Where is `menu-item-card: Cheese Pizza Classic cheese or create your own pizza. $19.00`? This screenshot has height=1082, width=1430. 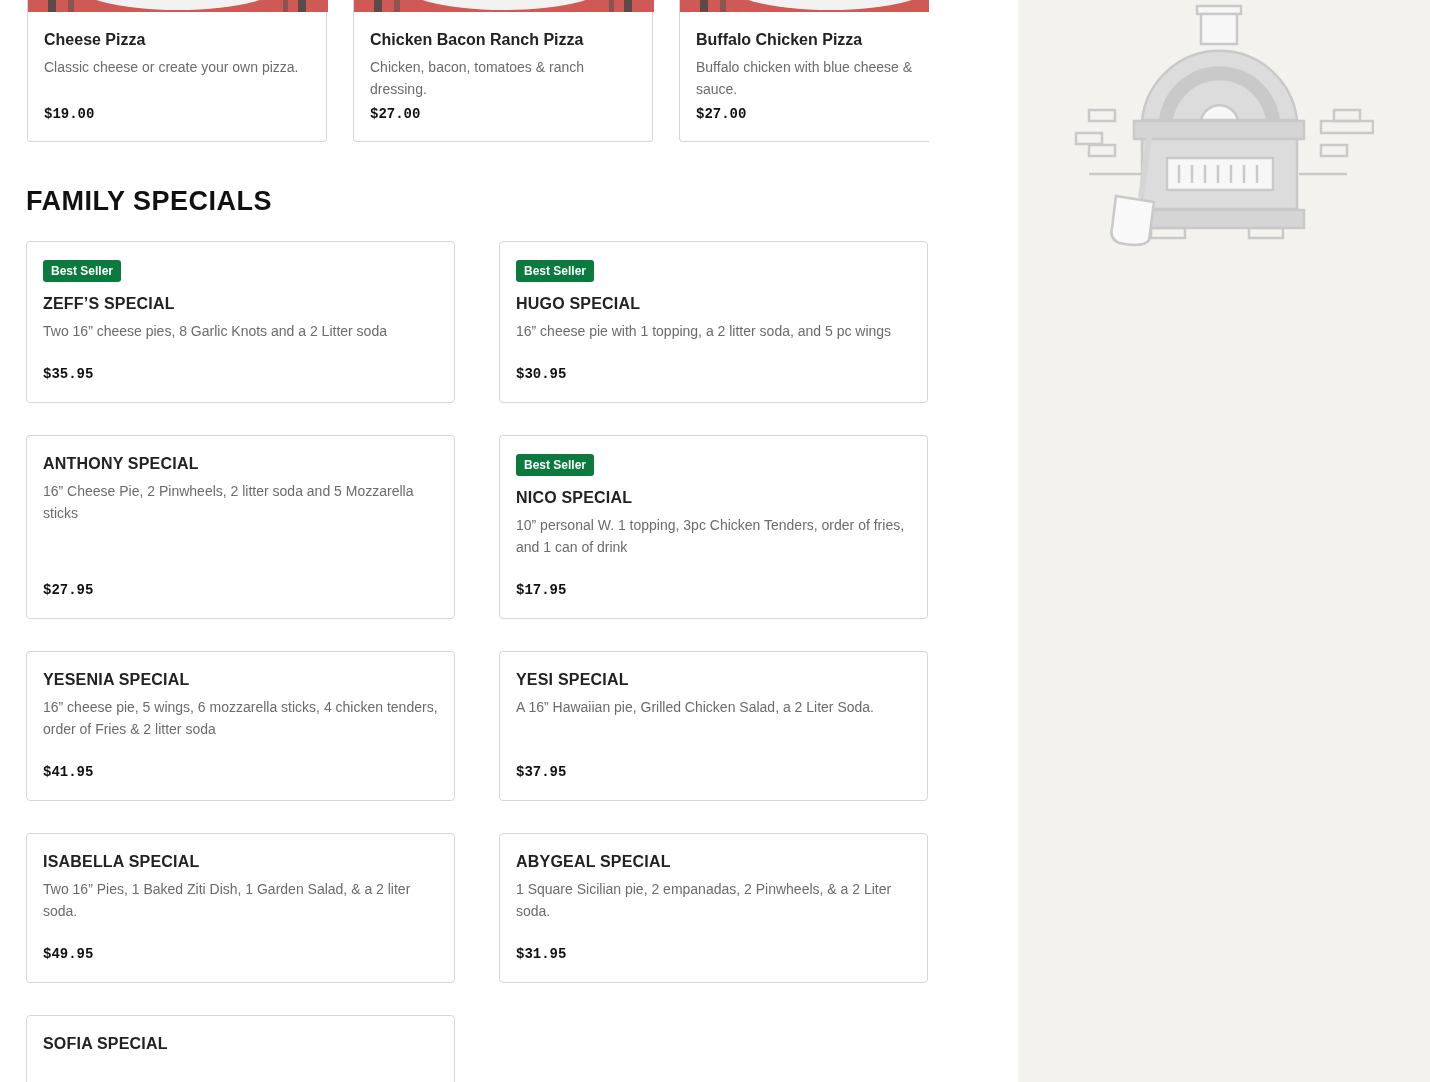
menu-item-card: Cheese Pizza Classic cheese or create your own pizza. $19.00 is located at coordinates (177, 71).